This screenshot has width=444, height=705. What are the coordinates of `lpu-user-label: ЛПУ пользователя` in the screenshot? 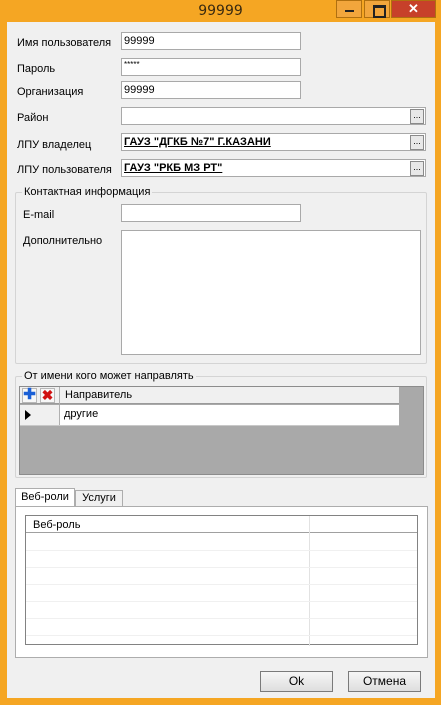 It's located at (64, 170).